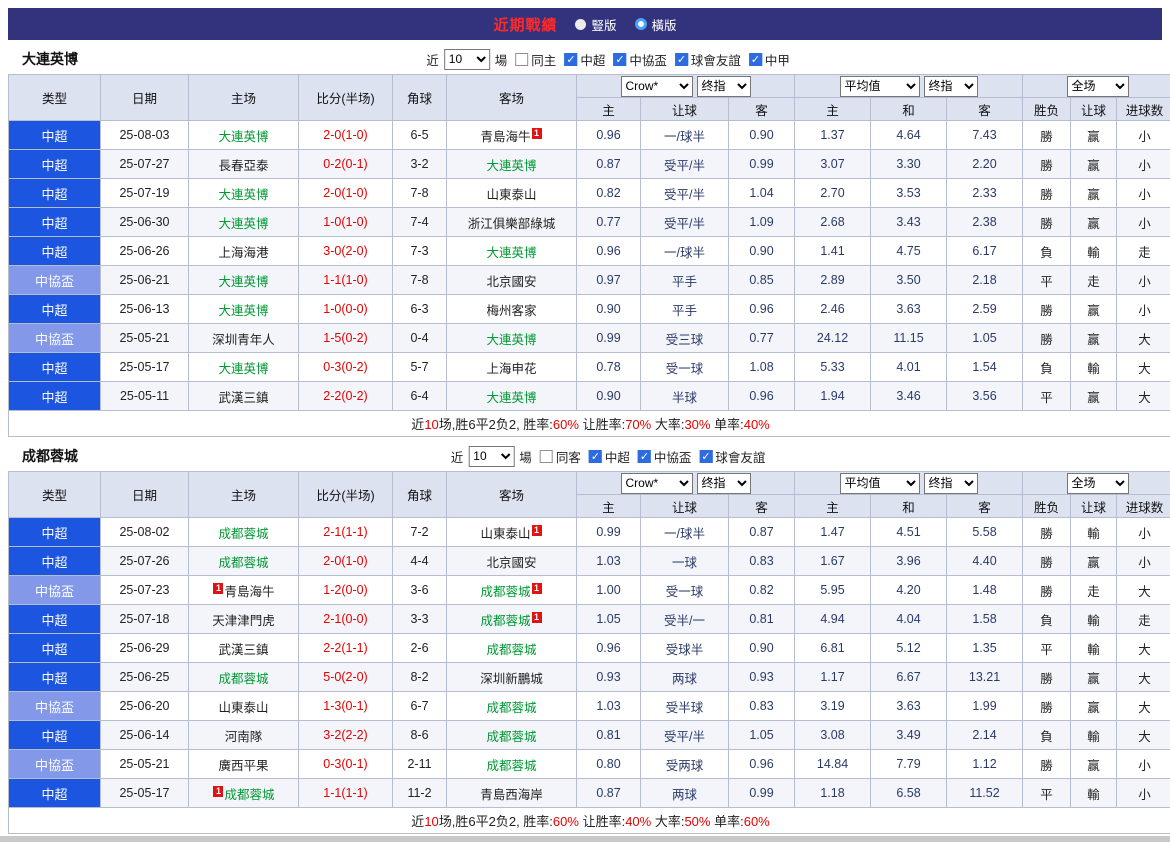 The width and height of the screenshot is (1170, 842). Describe the element at coordinates (511, 369) in the screenshot. I see `away-team-name: 上海申花` at that location.